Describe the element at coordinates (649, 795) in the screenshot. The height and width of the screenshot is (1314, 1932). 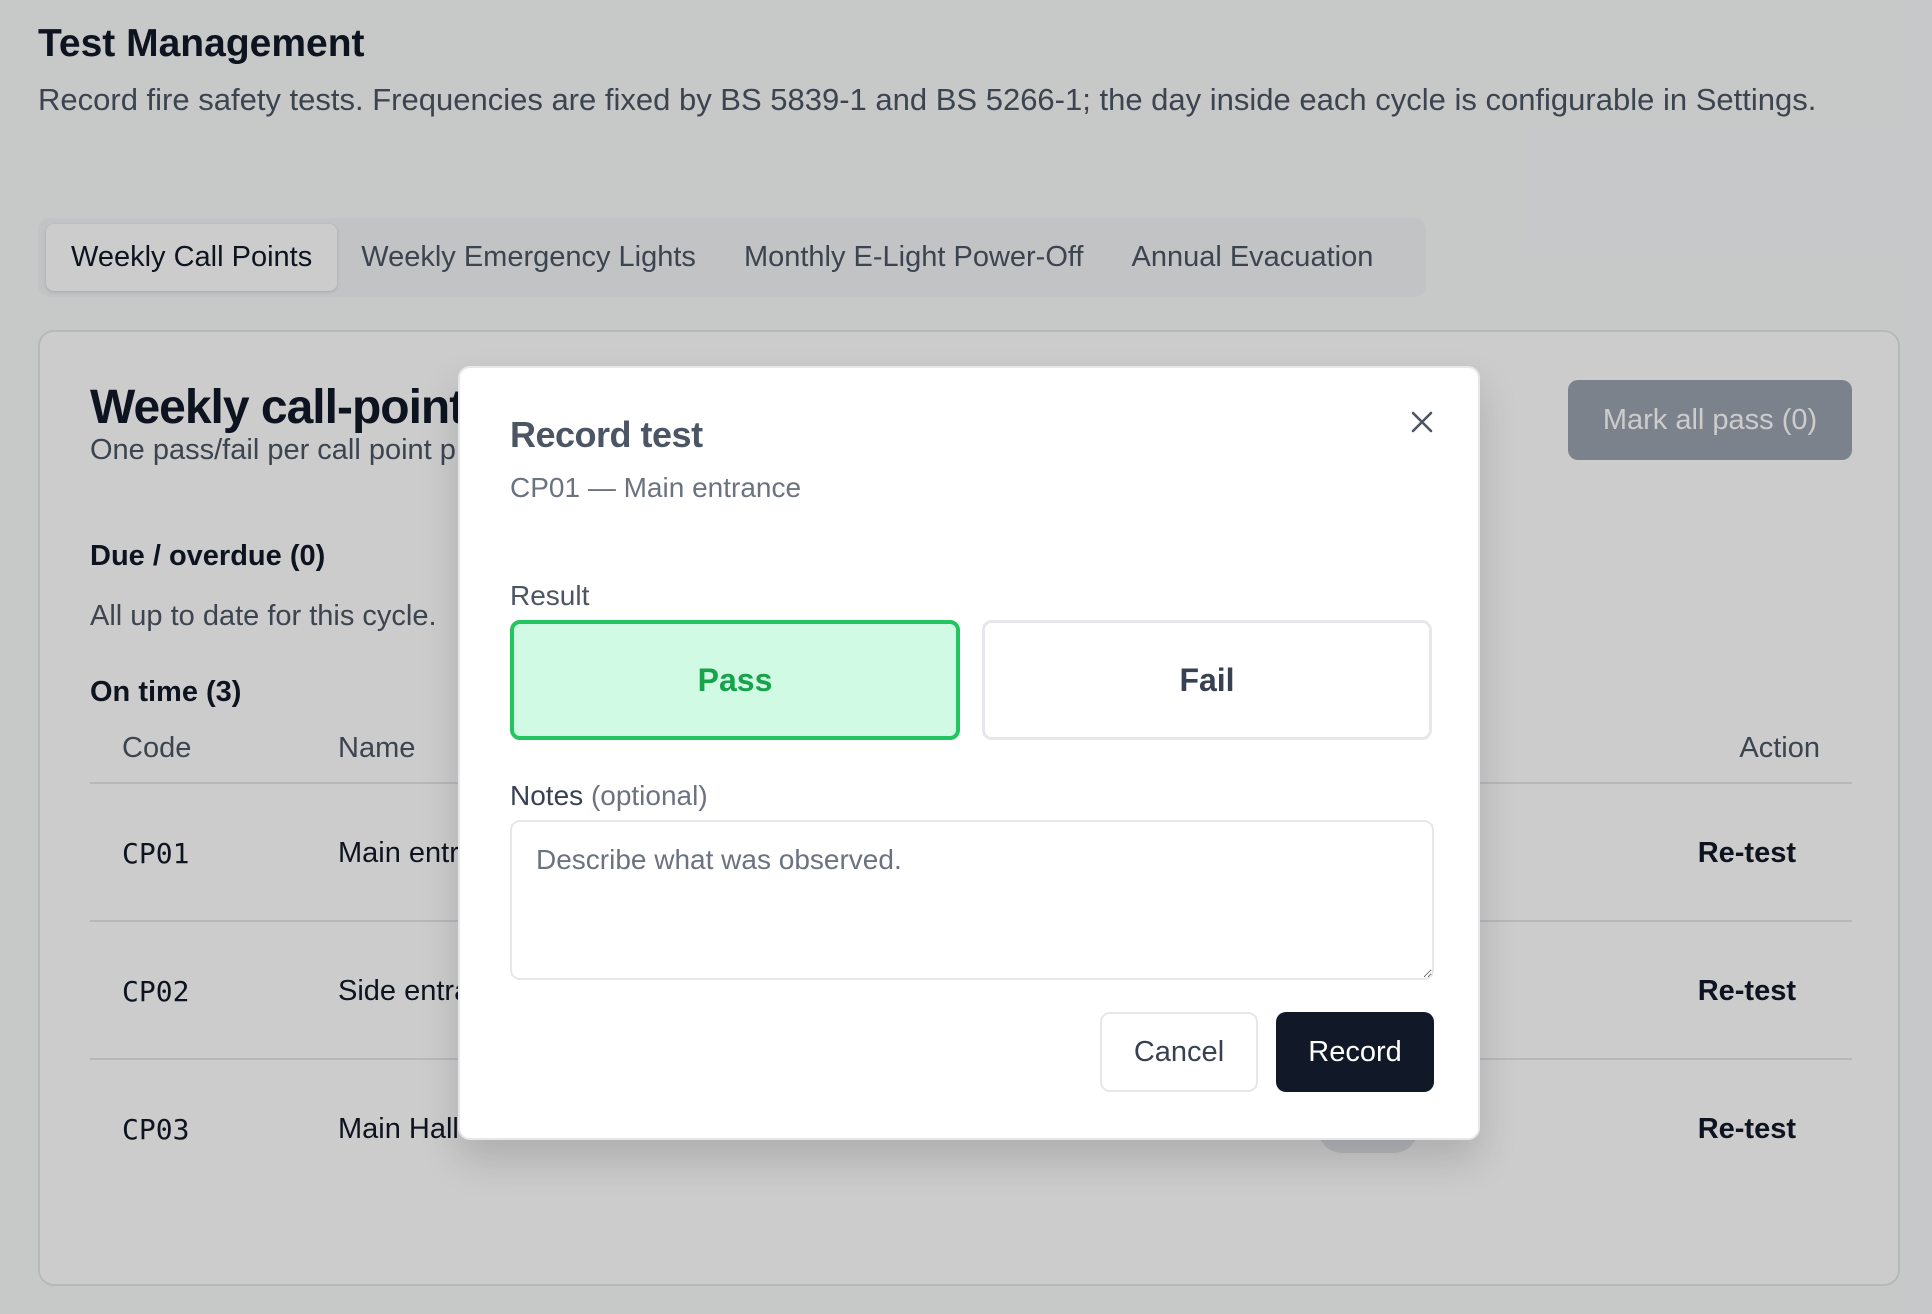
I see `notes-optional-hint: (optional)` at that location.